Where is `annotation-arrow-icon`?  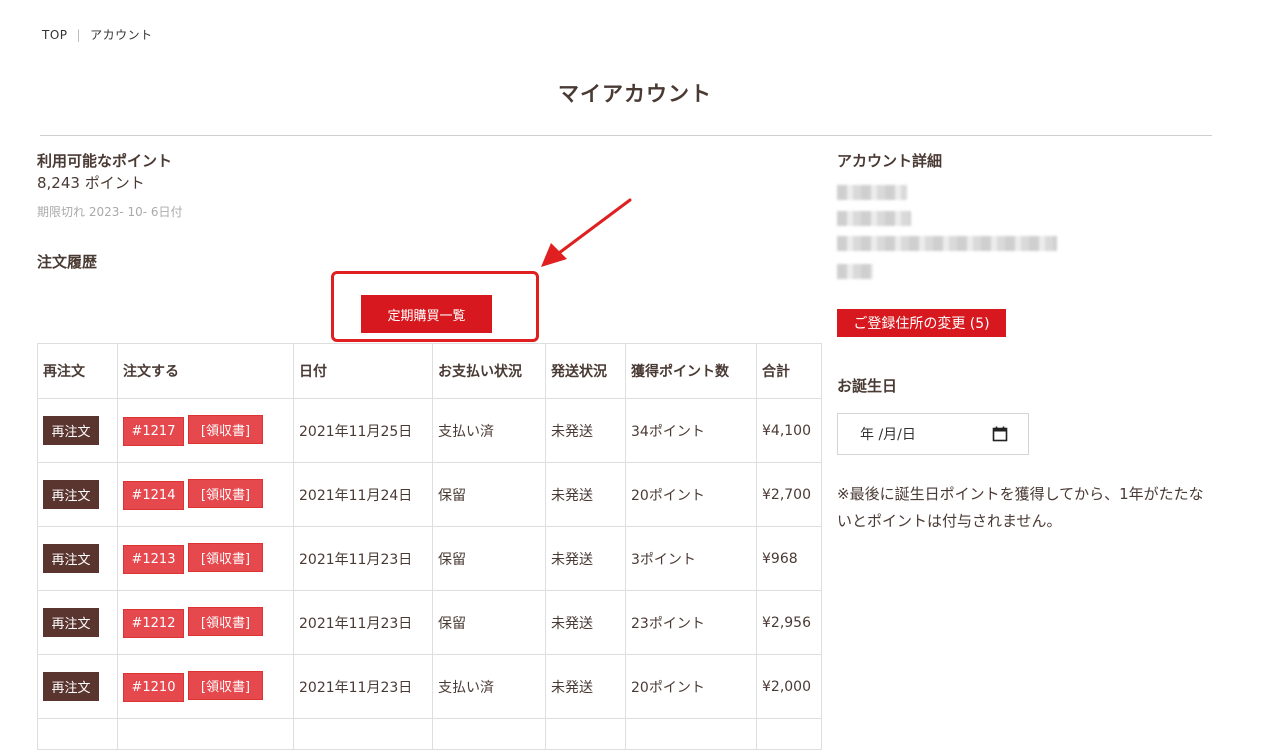 annotation-arrow-icon is located at coordinates (586, 232).